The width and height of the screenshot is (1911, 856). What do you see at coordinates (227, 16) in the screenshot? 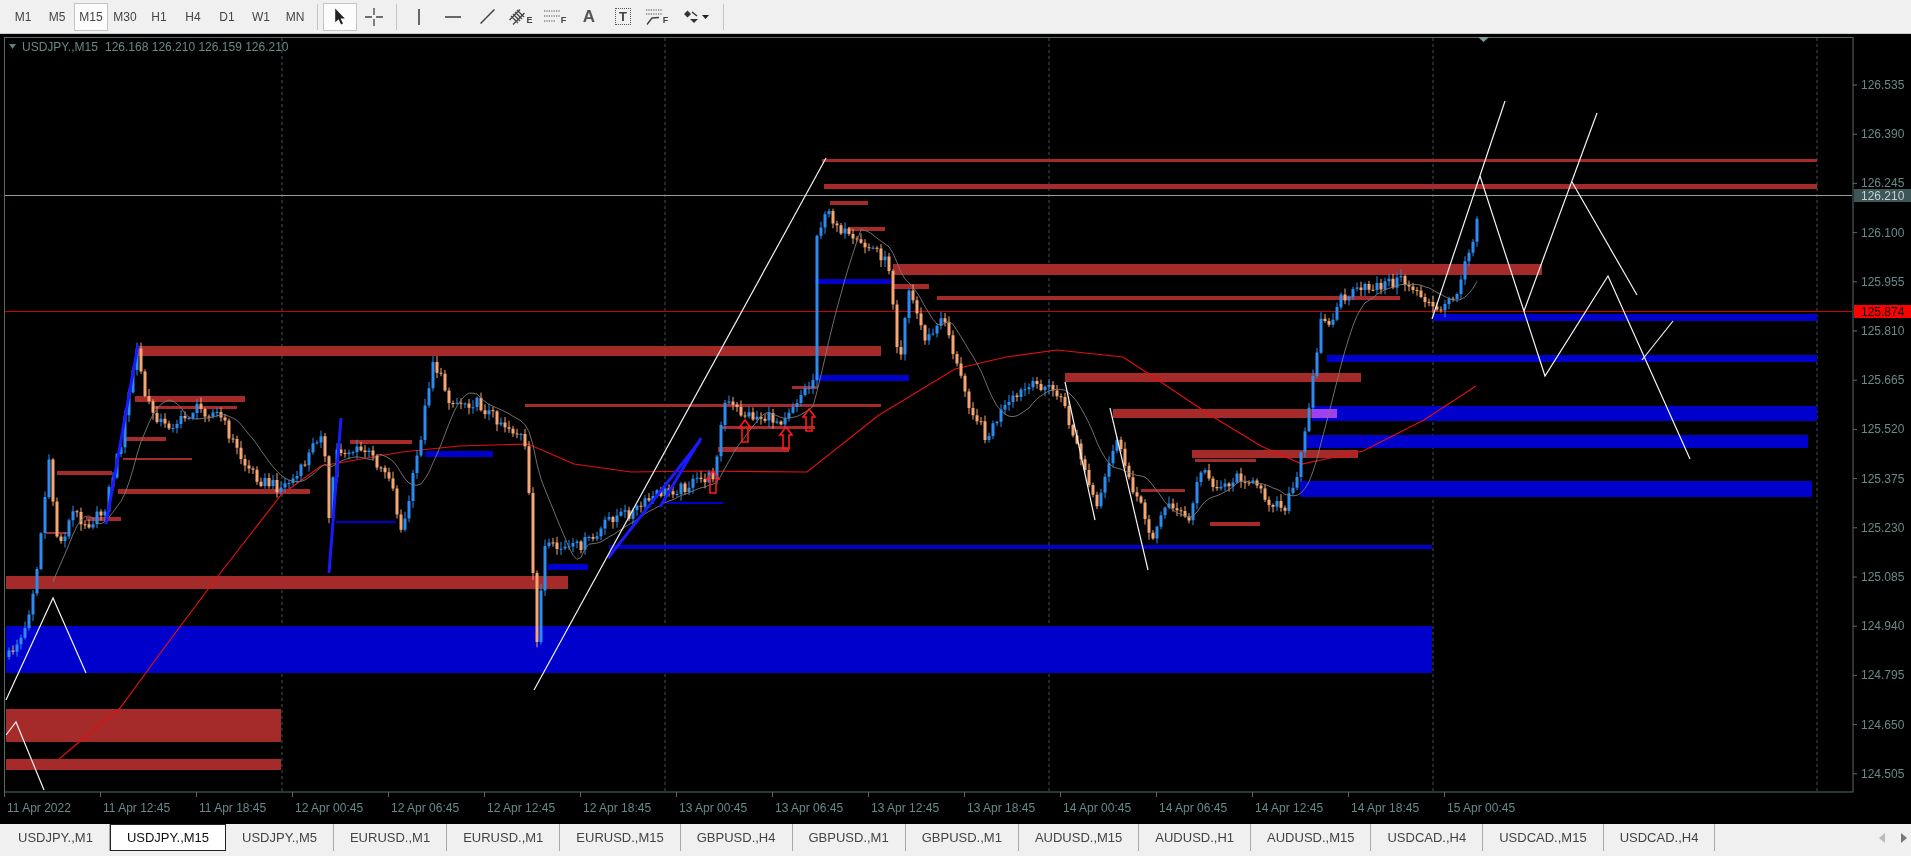
I see `timeframe-button: D1` at bounding box center [227, 16].